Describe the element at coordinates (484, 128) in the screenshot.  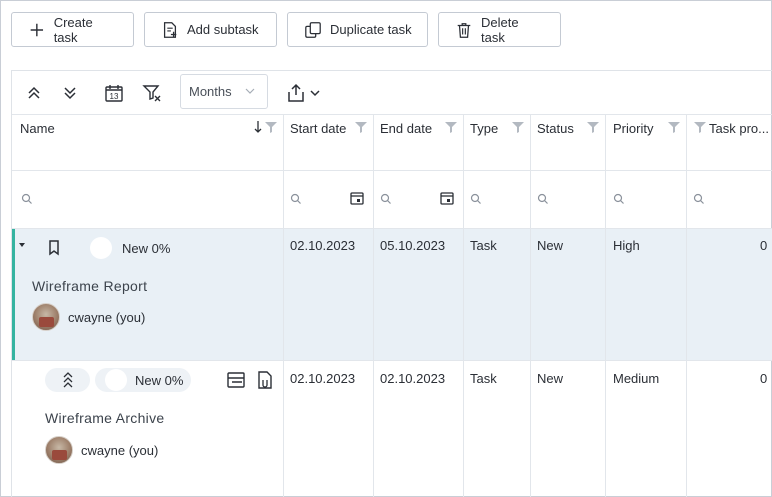
I see `column-header-type: Type` at that location.